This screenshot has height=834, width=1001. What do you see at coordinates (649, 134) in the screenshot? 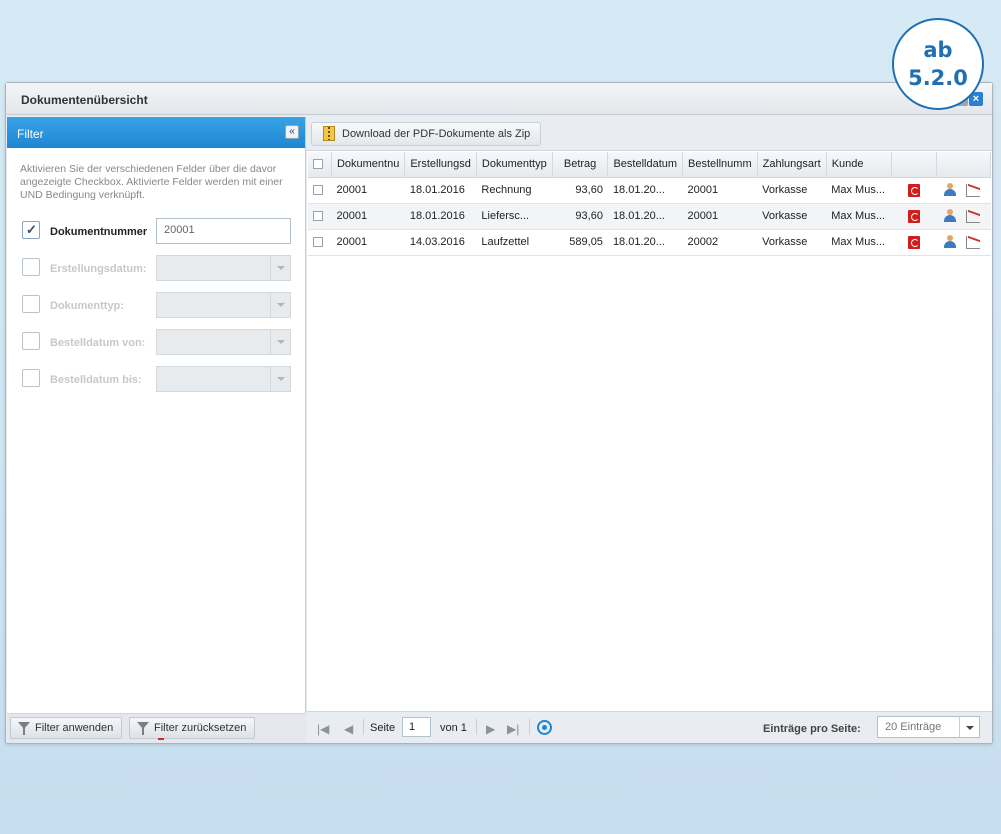
I see `grid-toolbar: Download der PDF-Dokumente als Zip` at bounding box center [649, 134].